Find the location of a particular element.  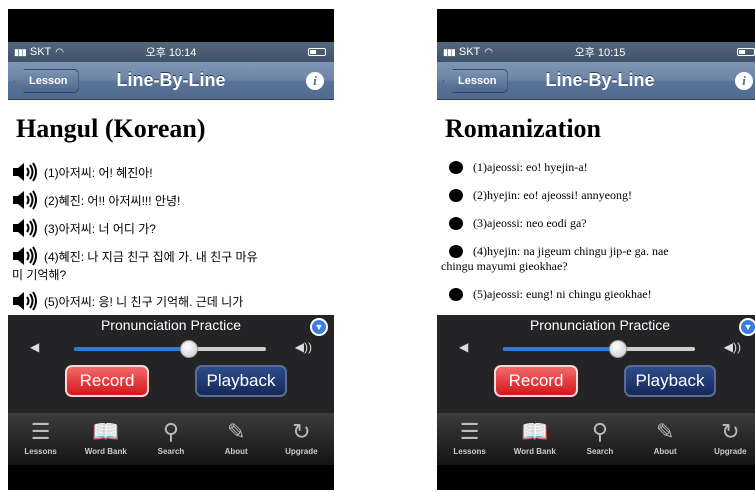

romanized-line: (1)ajeossi: eo! hyejin-a! is located at coordinates (596, 167).